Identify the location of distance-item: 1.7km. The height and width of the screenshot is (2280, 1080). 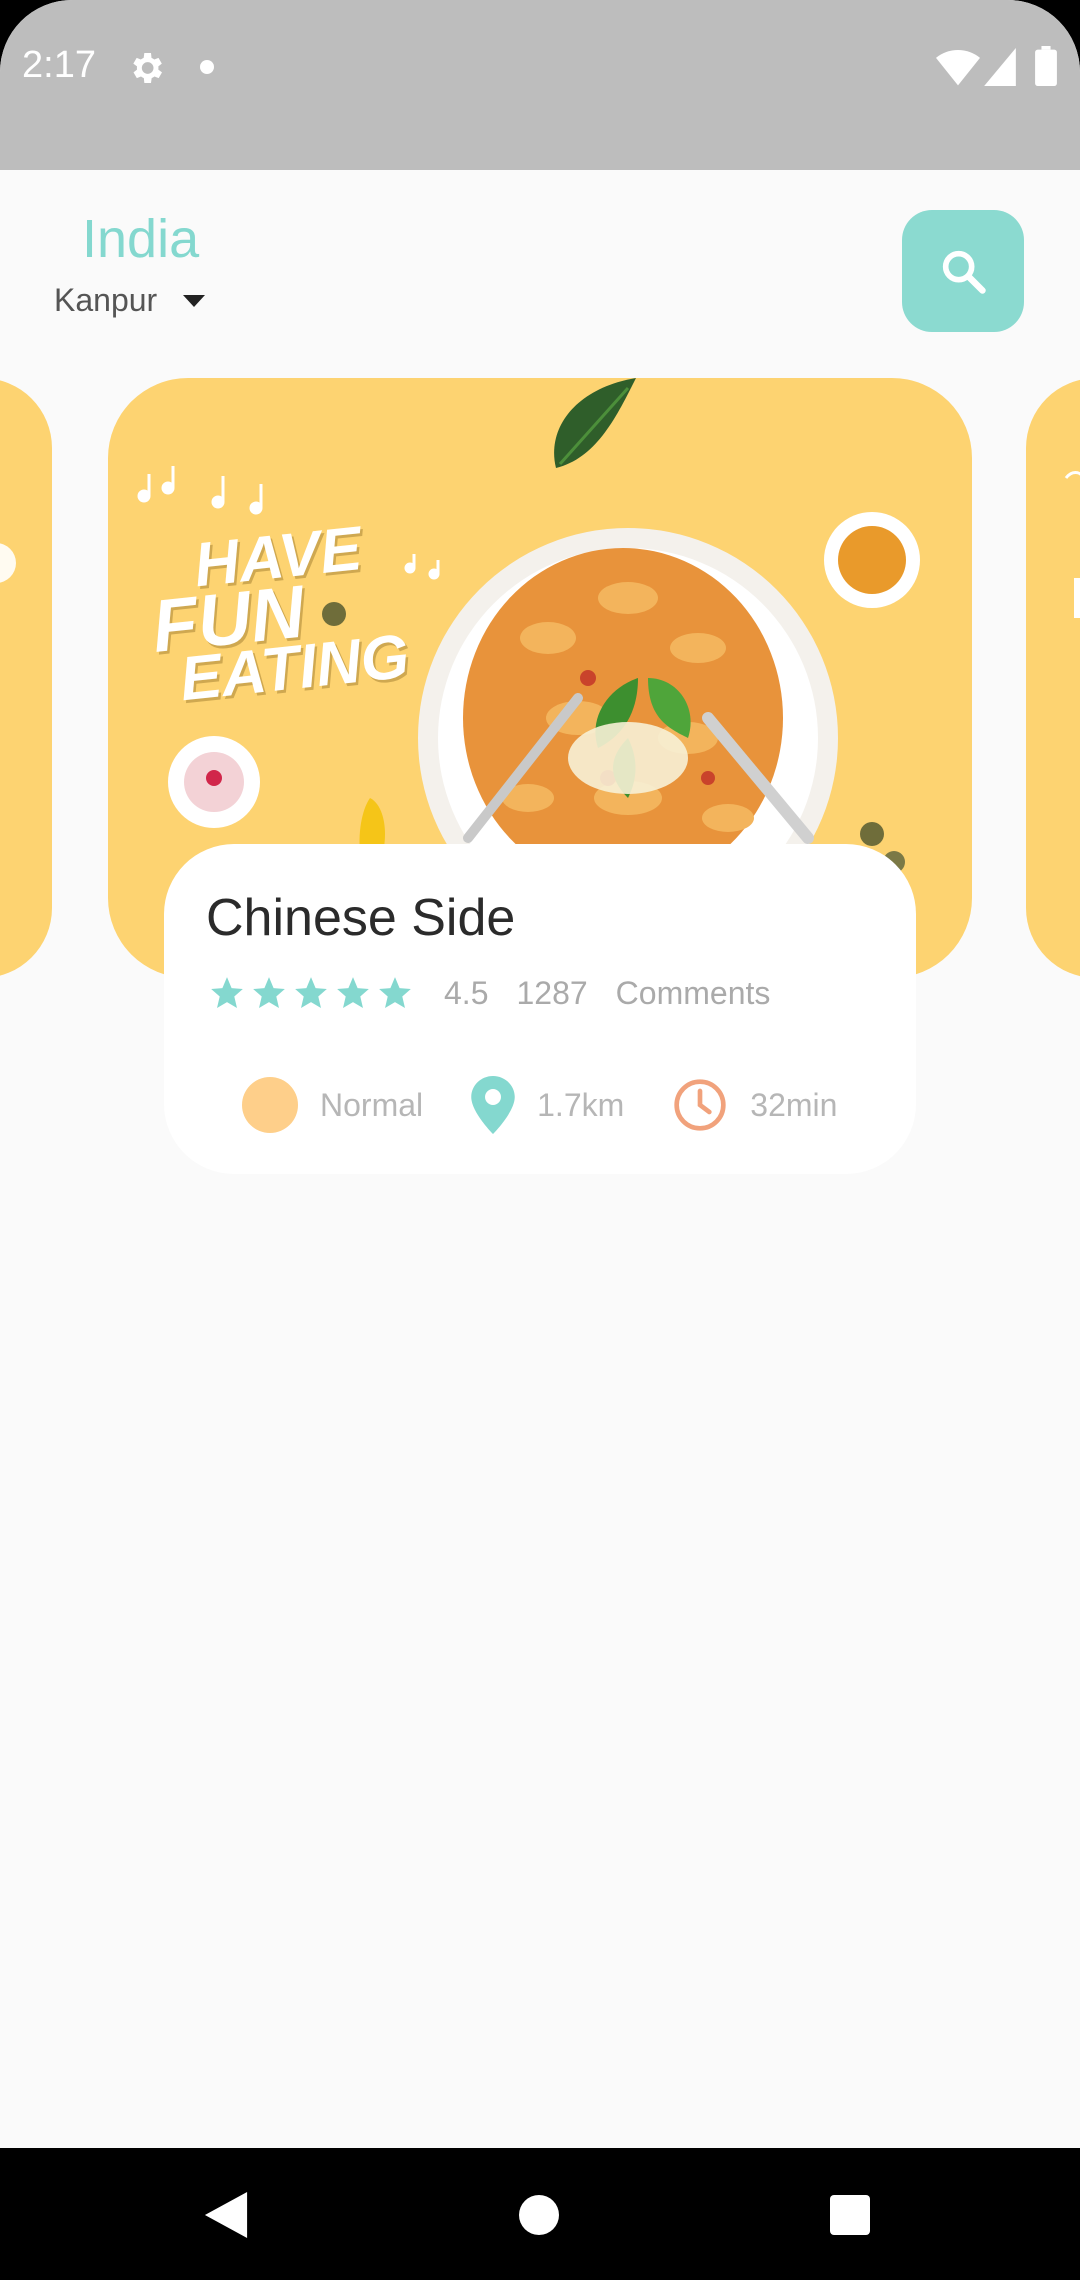
(547, 1105).